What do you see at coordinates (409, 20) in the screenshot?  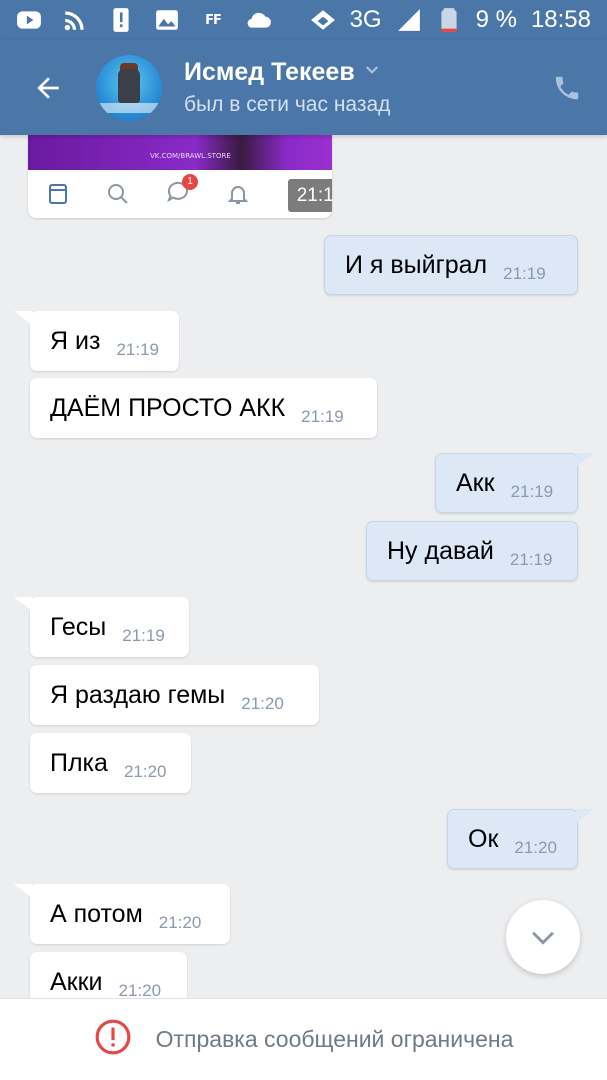 I see `signal-icon` at bounding box center [409, 20].